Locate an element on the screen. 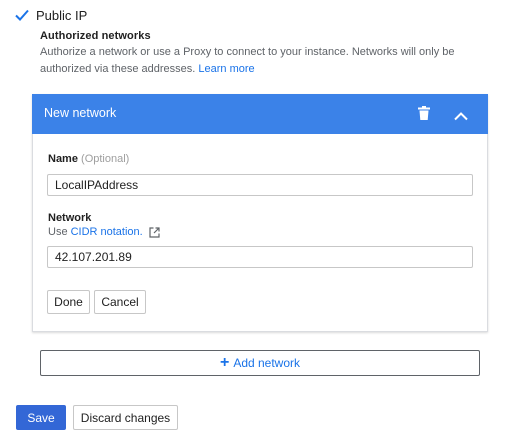 Image resolution: width=511 pixels, height=446 pixels. public-ip-checkbox is located at coordinates (22, 15).